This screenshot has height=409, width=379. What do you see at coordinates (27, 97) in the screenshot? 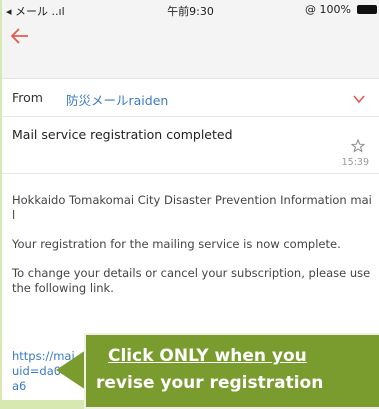
I see `from-label: From` at bounding box center [27, 97].